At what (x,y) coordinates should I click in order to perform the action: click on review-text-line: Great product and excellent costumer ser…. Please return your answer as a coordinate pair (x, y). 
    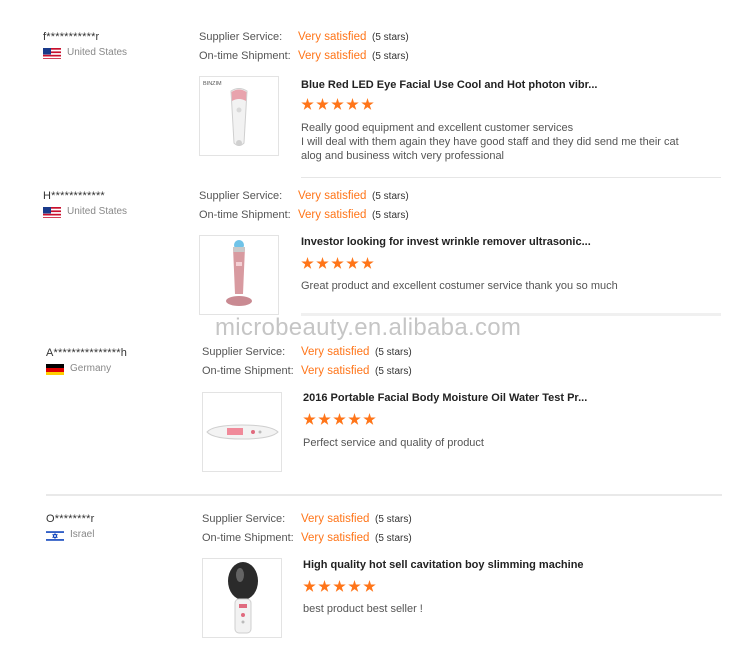
    Looking at the image, I should click on (459, 286).